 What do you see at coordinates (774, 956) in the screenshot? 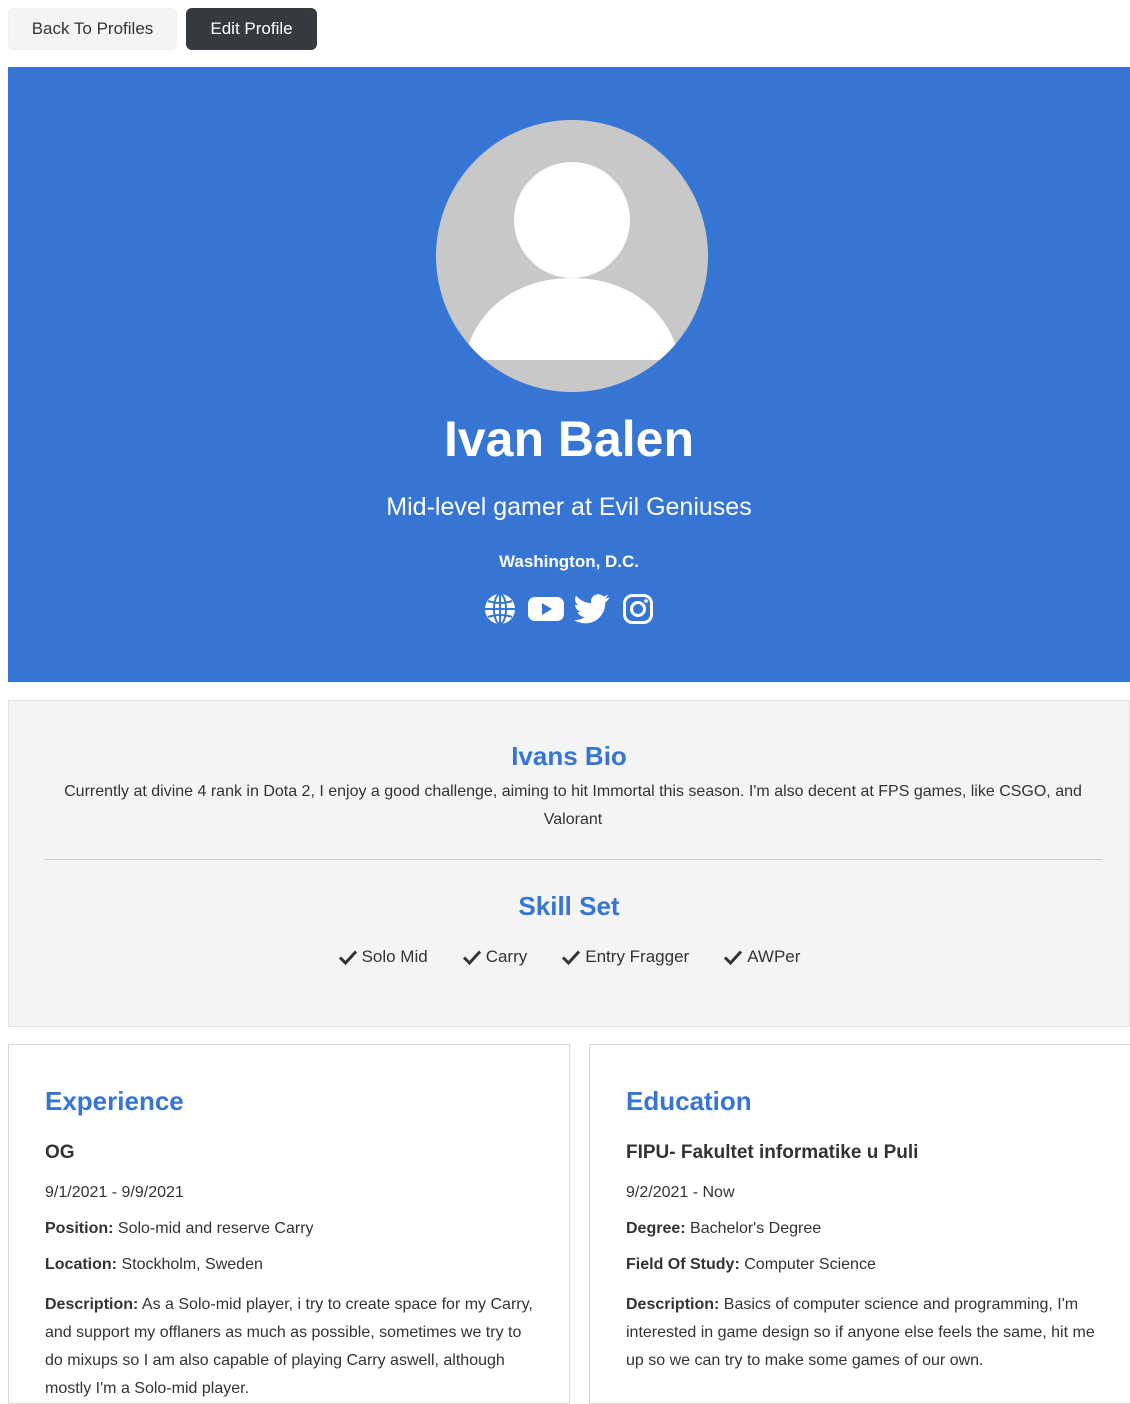
I see `skill-label: AWPer` at bounding box center [774, 956].